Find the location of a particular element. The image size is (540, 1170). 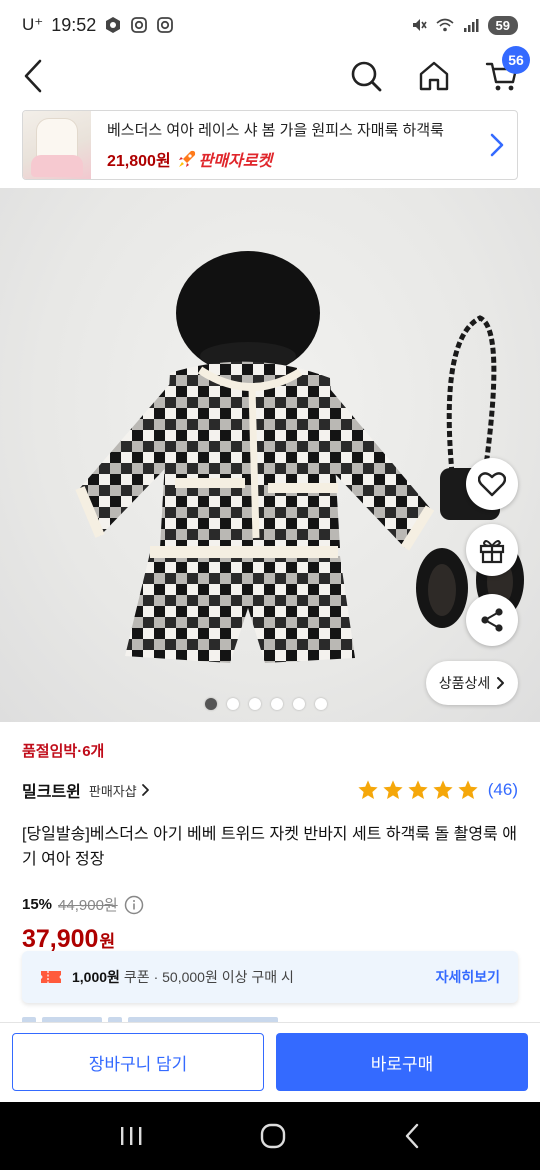

seller-row: 밀크트윈 판매자샵 (46) is located at coordinates (270, 790).